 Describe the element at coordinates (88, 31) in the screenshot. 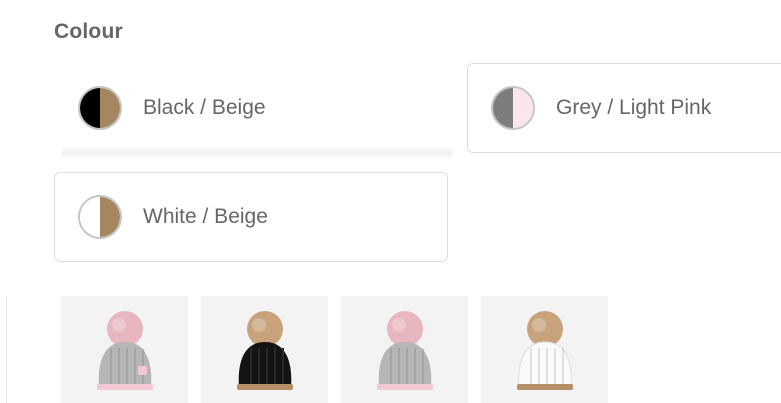

I see `colour-heading: Colour` at that location.